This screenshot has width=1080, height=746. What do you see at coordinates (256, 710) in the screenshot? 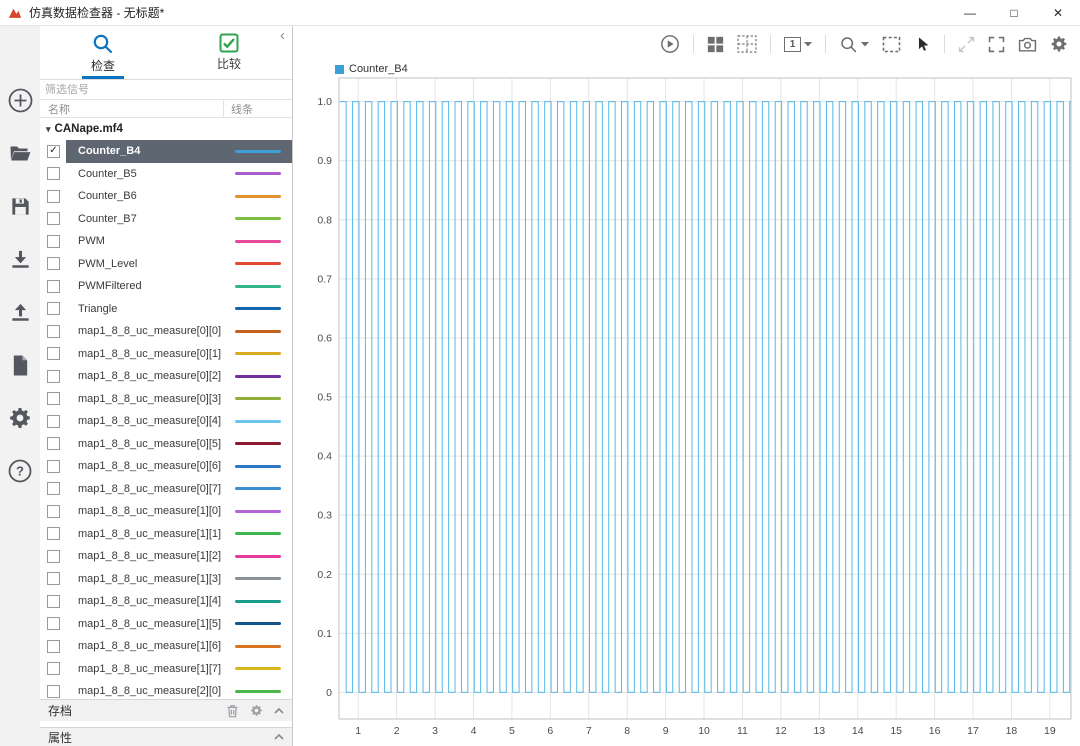
I see `gear-icon` at bounding box center [256, 710].